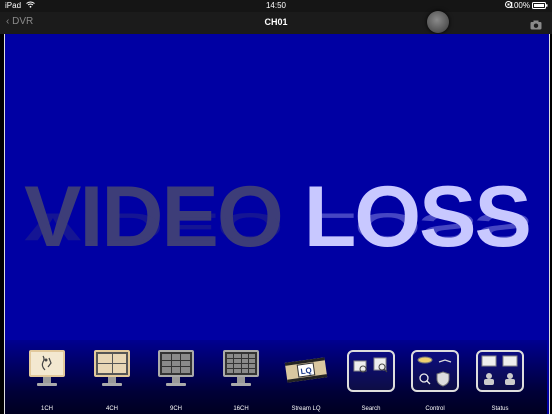 Image resolution: width=552 pixels, height=414 pixels. I want to click on assistive-touch-button, so click(438, 22).